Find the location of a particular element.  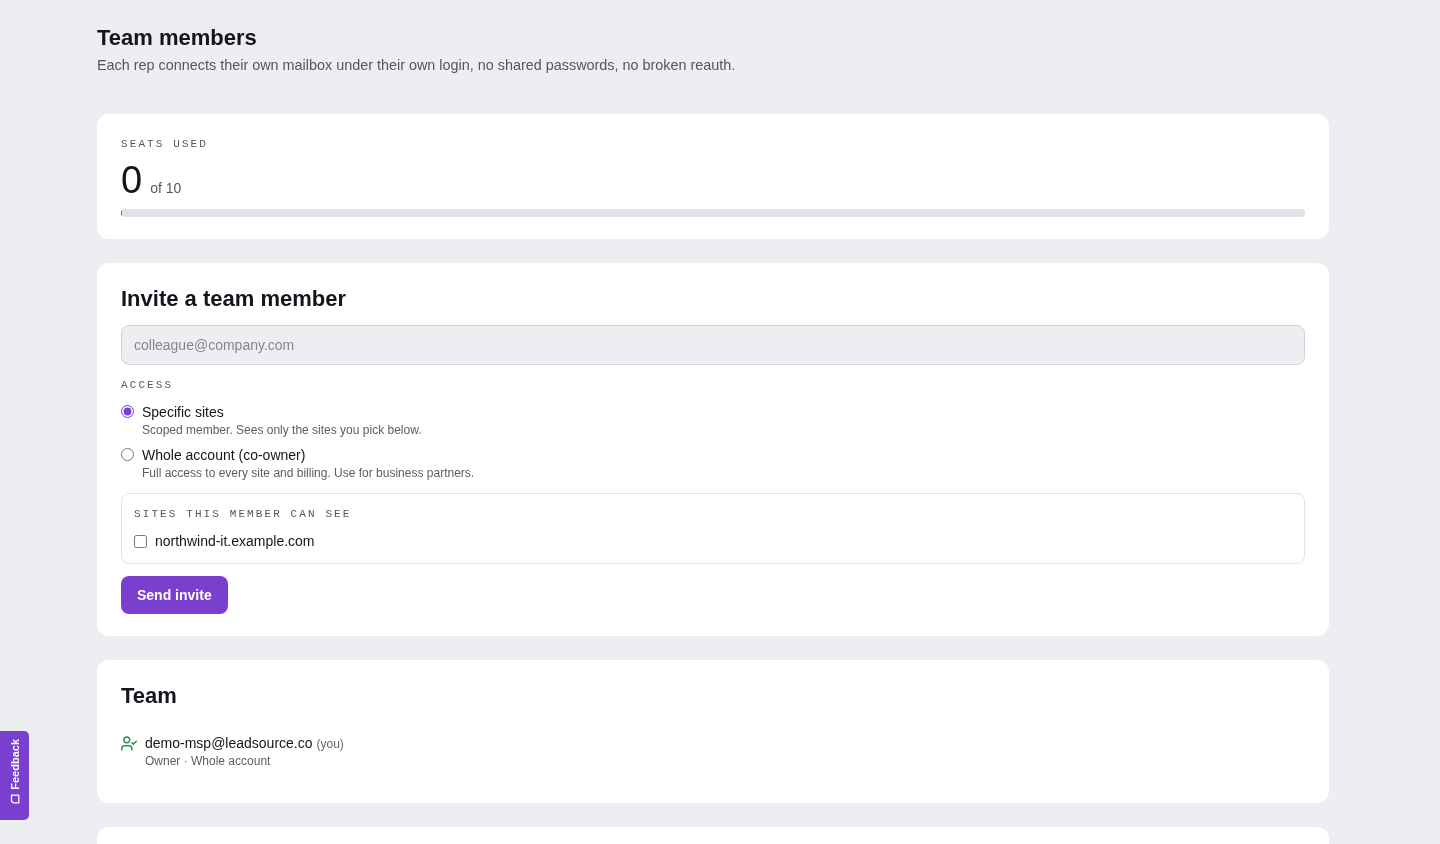

page-title: Team members is located at coordinates (177, 38).